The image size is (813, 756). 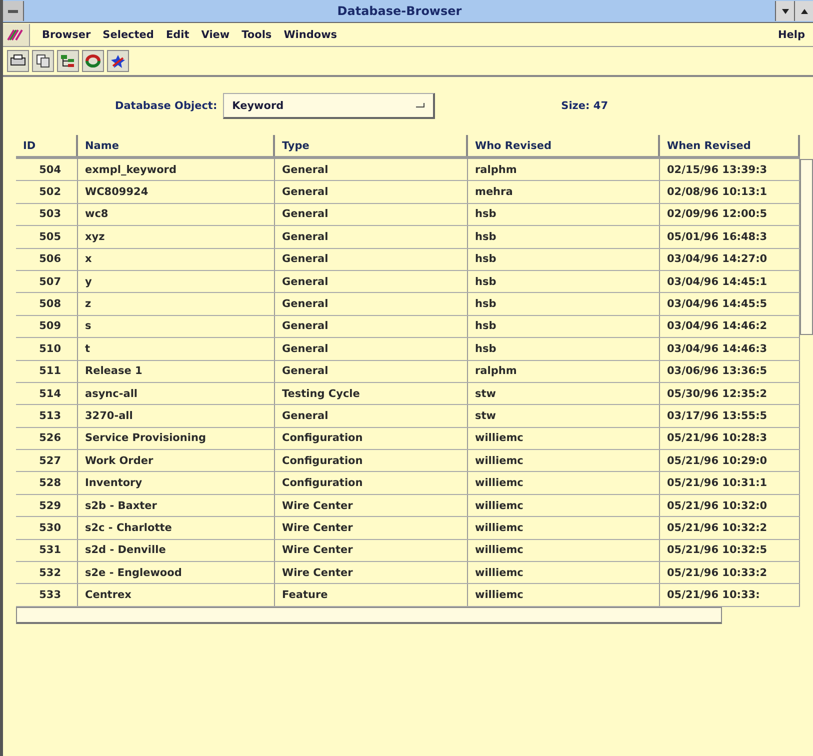 What do you see at coordinates (329, 106) in the screenshot?
I see `object-dropdown: Keyword` at bounding box center [329, 106].